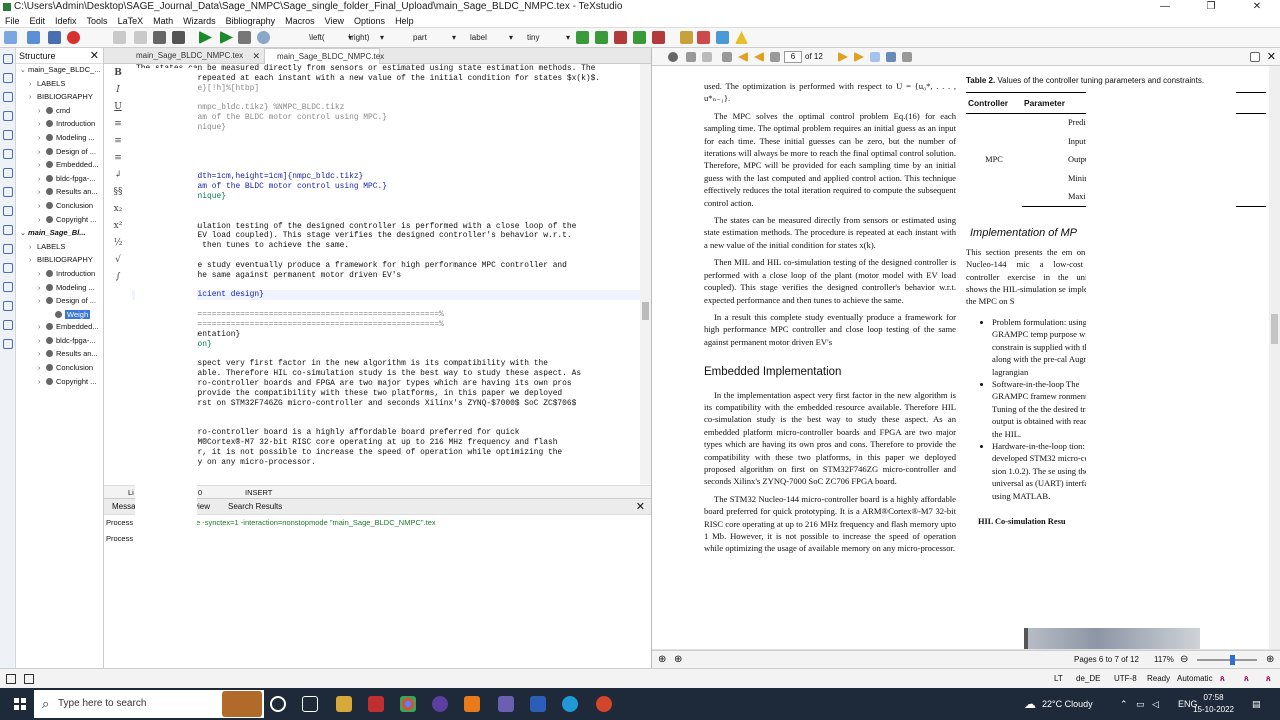 Image resolution: width=1280 pixels, height=720 pixels. I want to click on align-right-icon: ≡, so click(118, 159).